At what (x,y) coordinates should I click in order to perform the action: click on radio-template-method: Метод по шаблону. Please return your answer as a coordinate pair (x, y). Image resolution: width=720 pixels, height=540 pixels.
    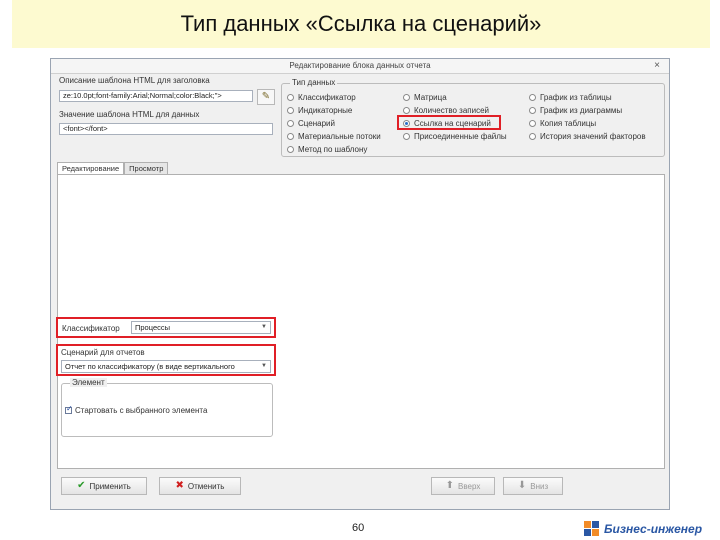
    Looking at the image, I should click on (327, 149).